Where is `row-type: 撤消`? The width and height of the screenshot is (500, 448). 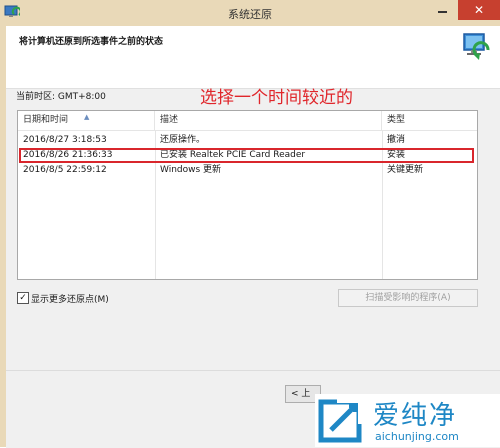
row-type: 撤消 is located at coordinates (396, 140).